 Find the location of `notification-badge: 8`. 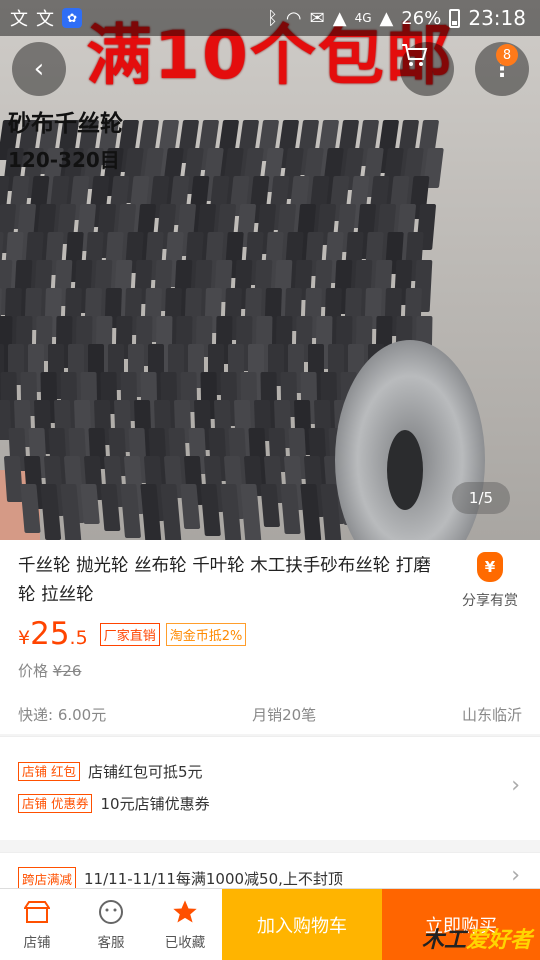

notification-badge: 8 is located at coordinates (507, 55).